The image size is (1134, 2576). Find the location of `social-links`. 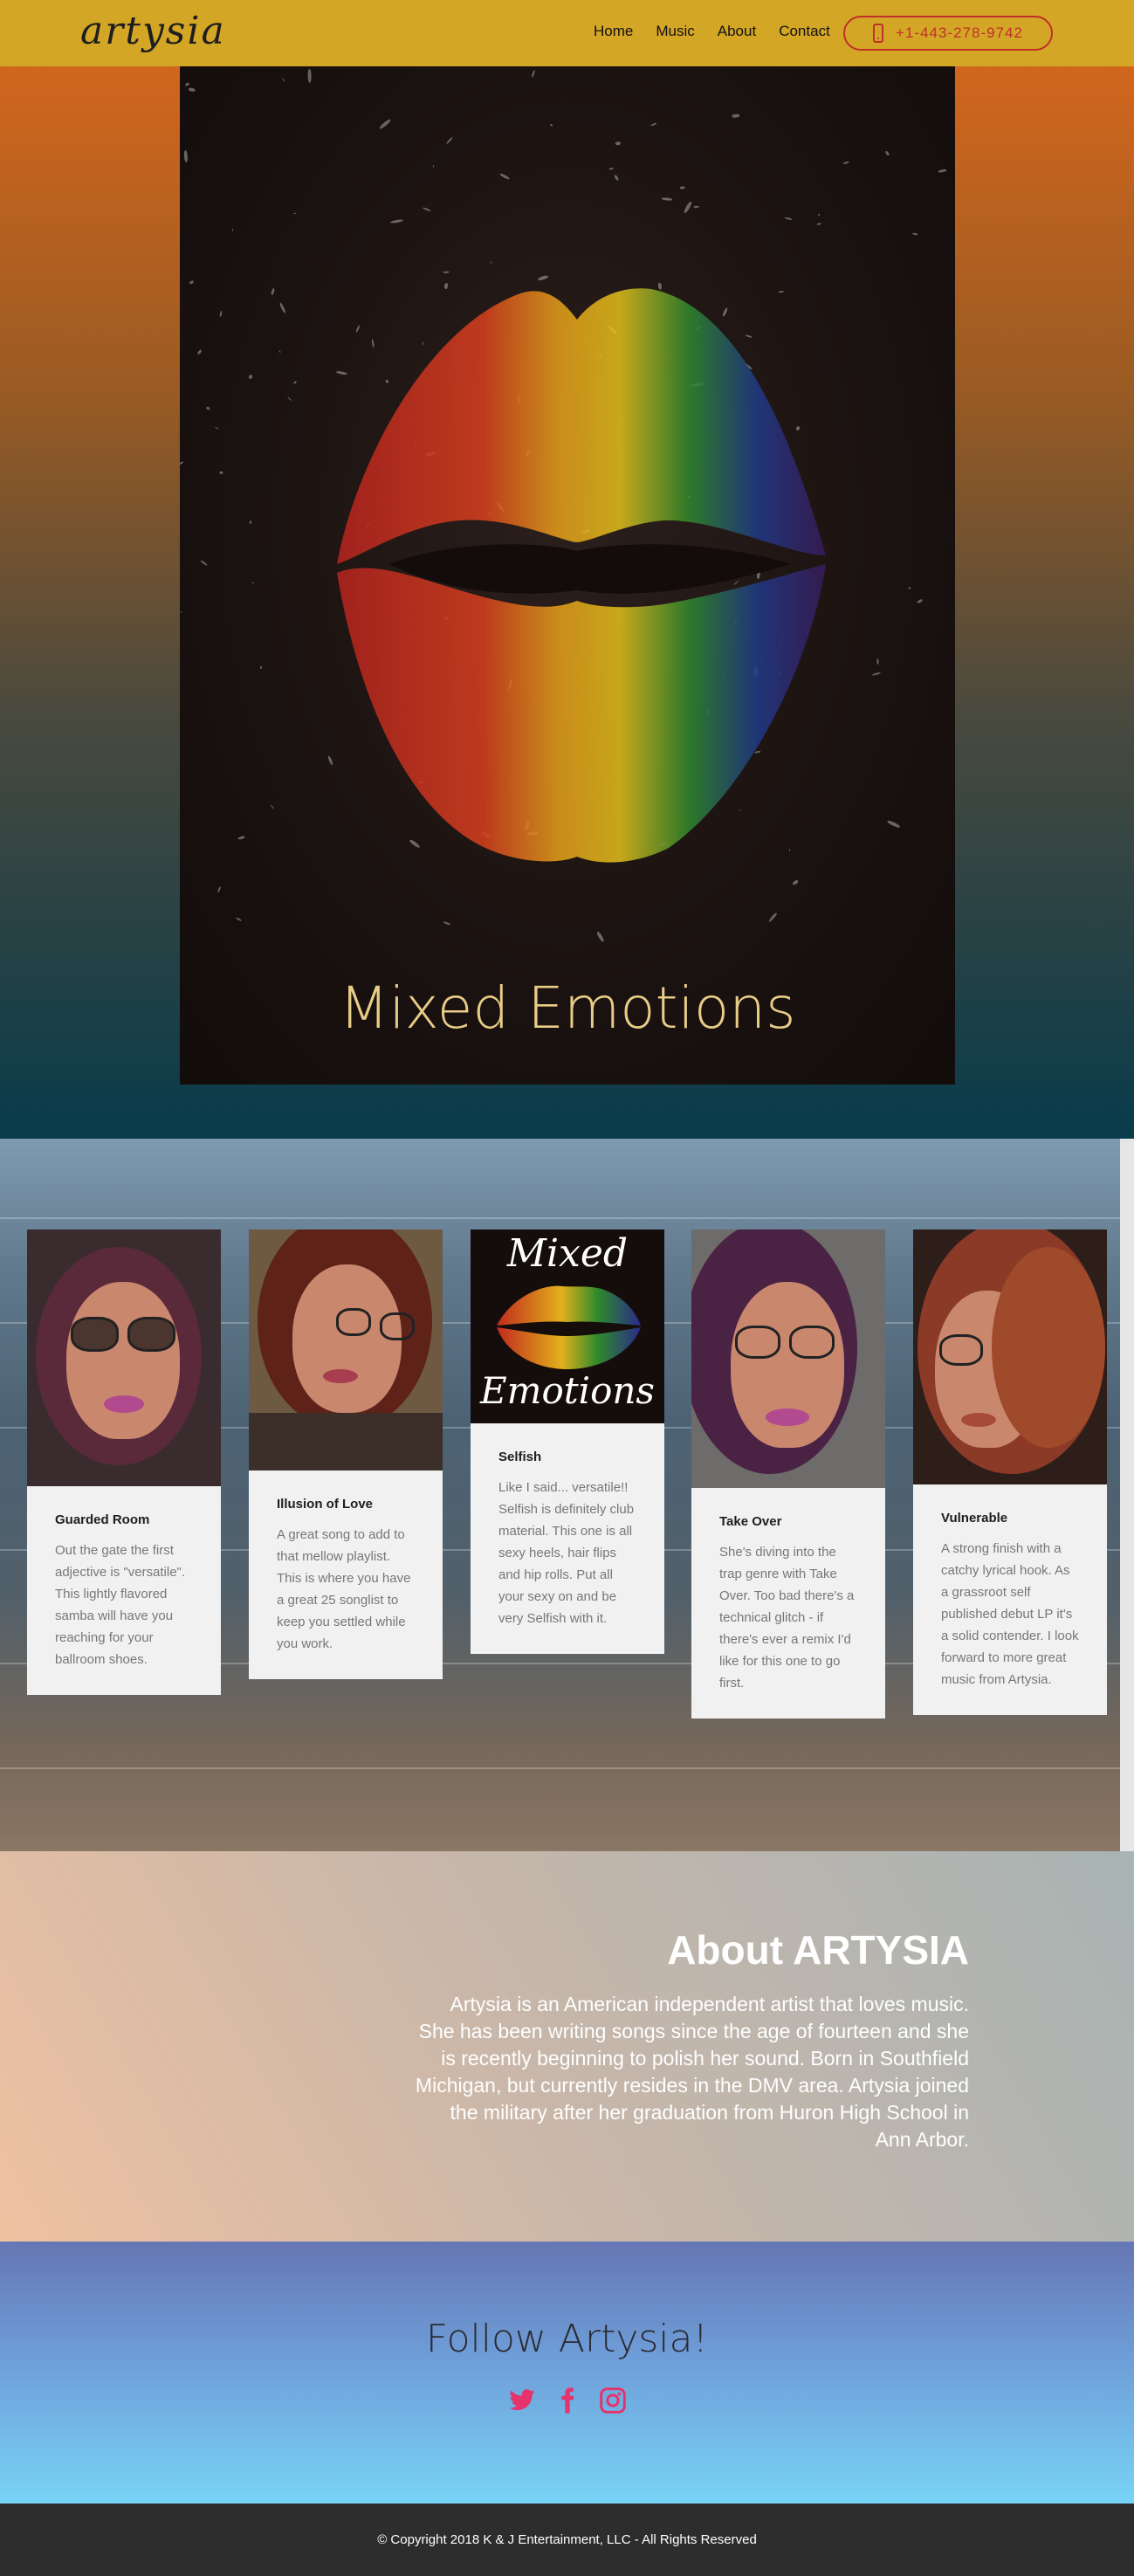

social-links is located at coordinates (567, 2400).